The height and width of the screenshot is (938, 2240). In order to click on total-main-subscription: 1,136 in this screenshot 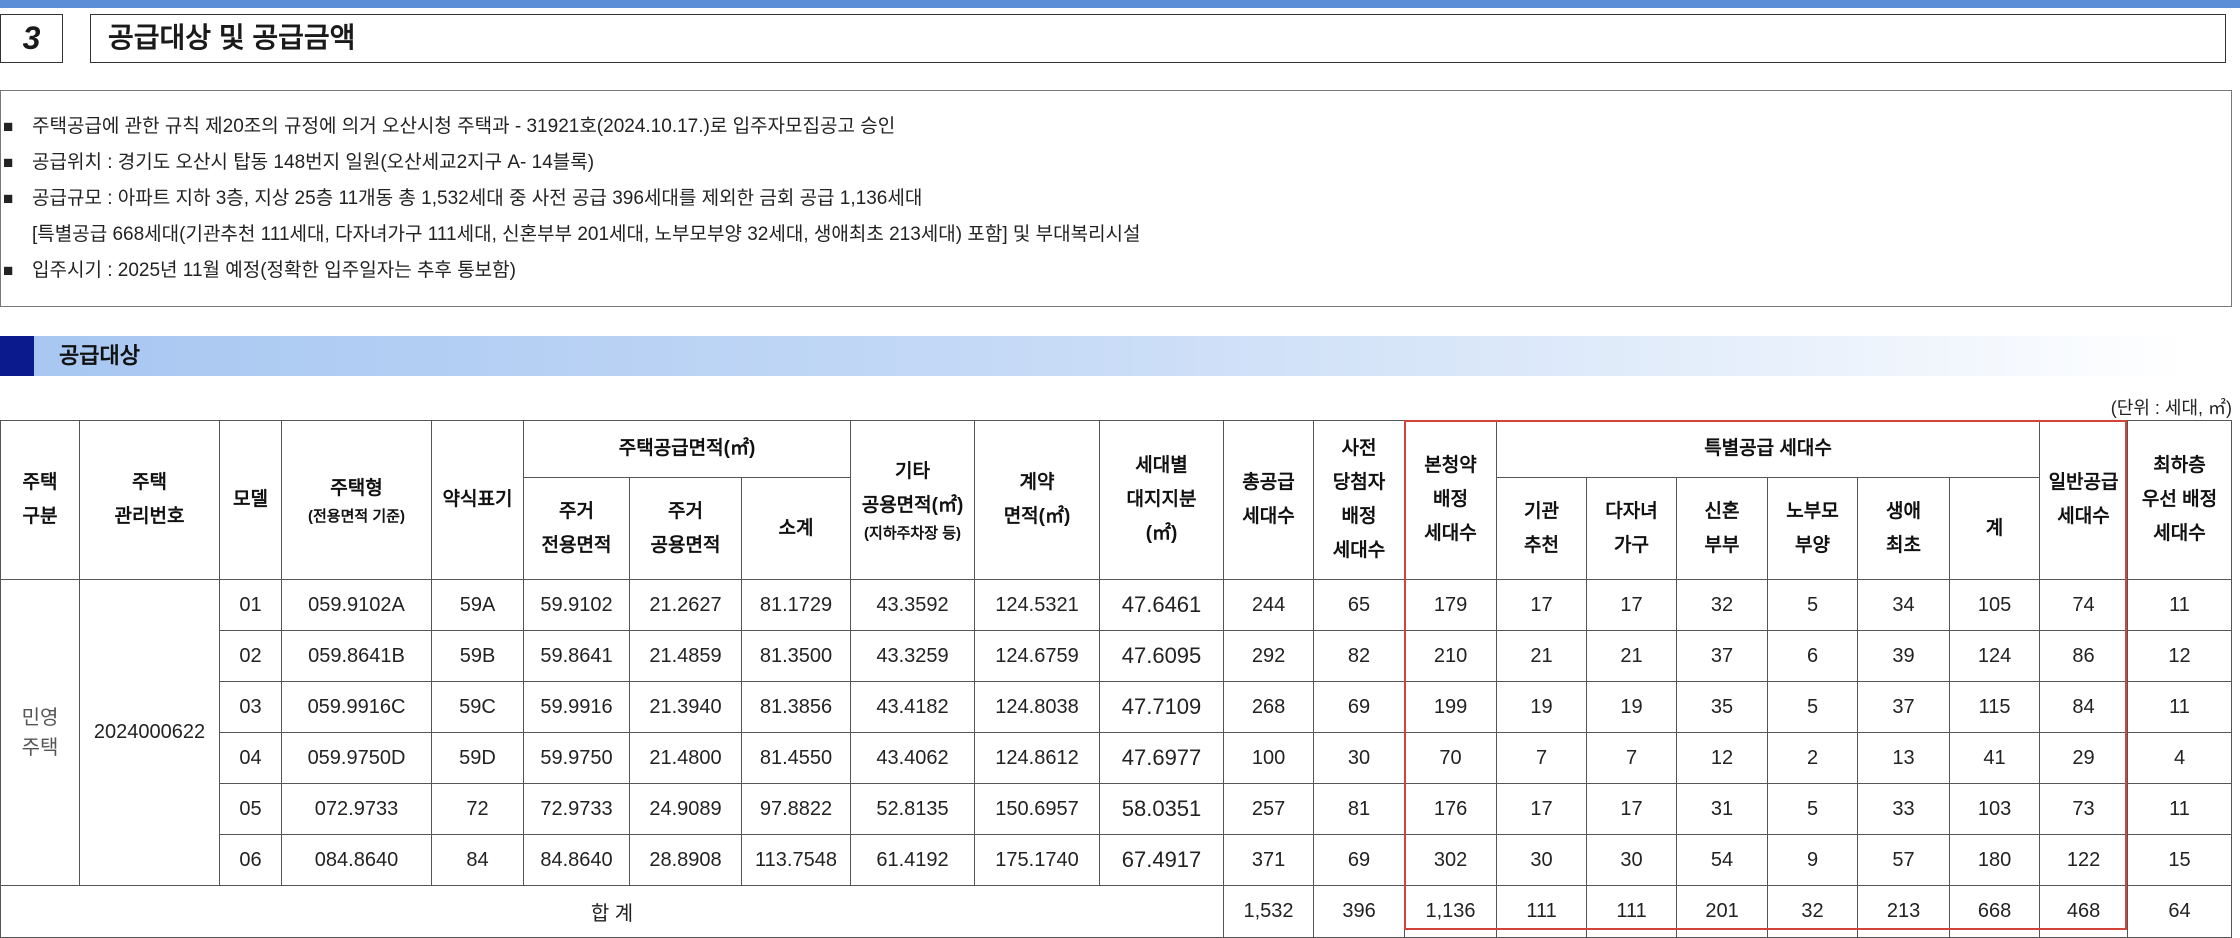, I will do `click(1451, 911)`.